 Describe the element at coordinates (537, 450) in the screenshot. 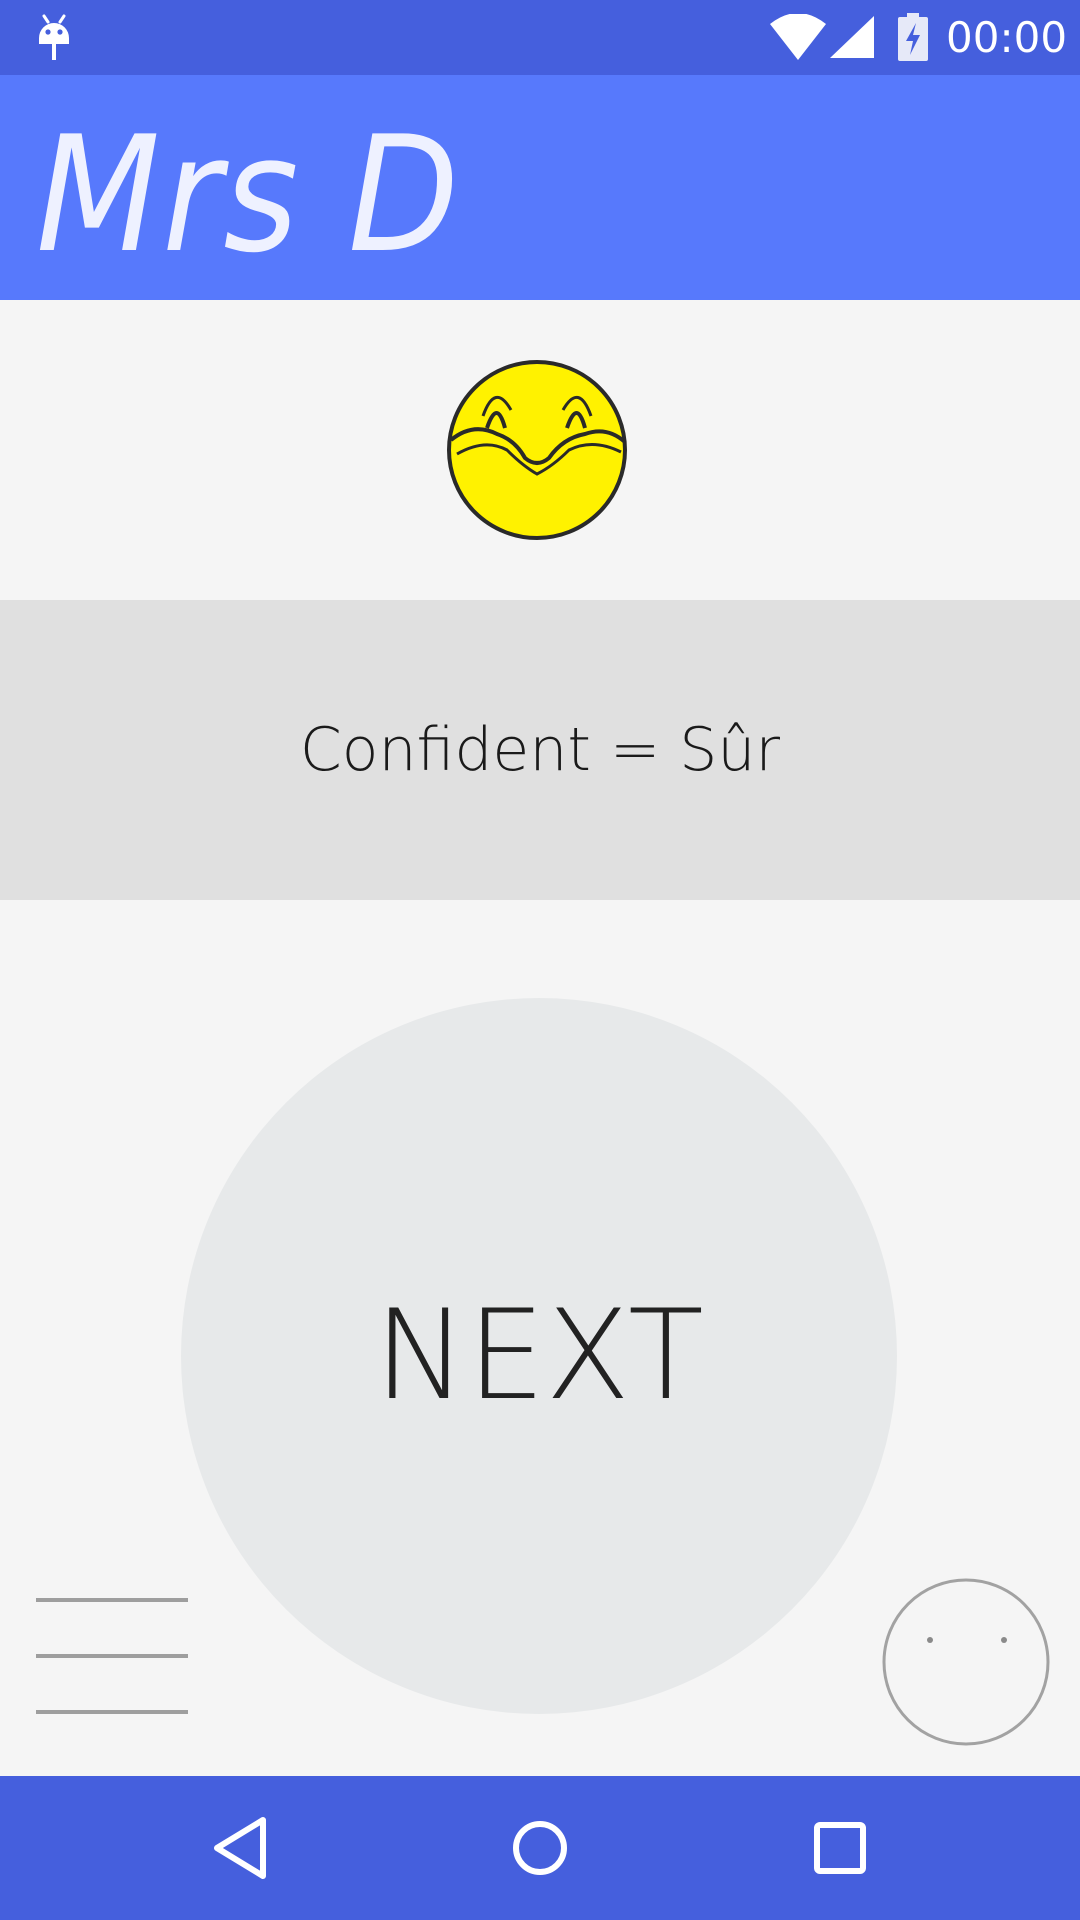

I see `confident-smiley-icon` at that location.